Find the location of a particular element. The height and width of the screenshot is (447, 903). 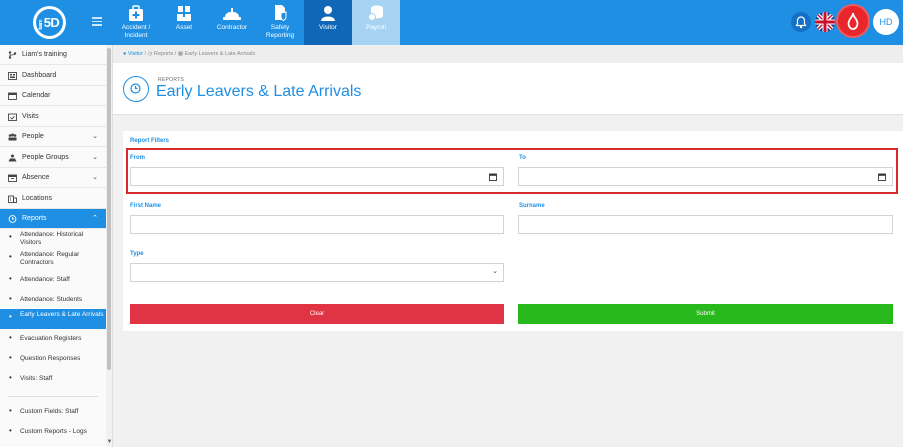

people-icon is located at coordinates (12, 137).